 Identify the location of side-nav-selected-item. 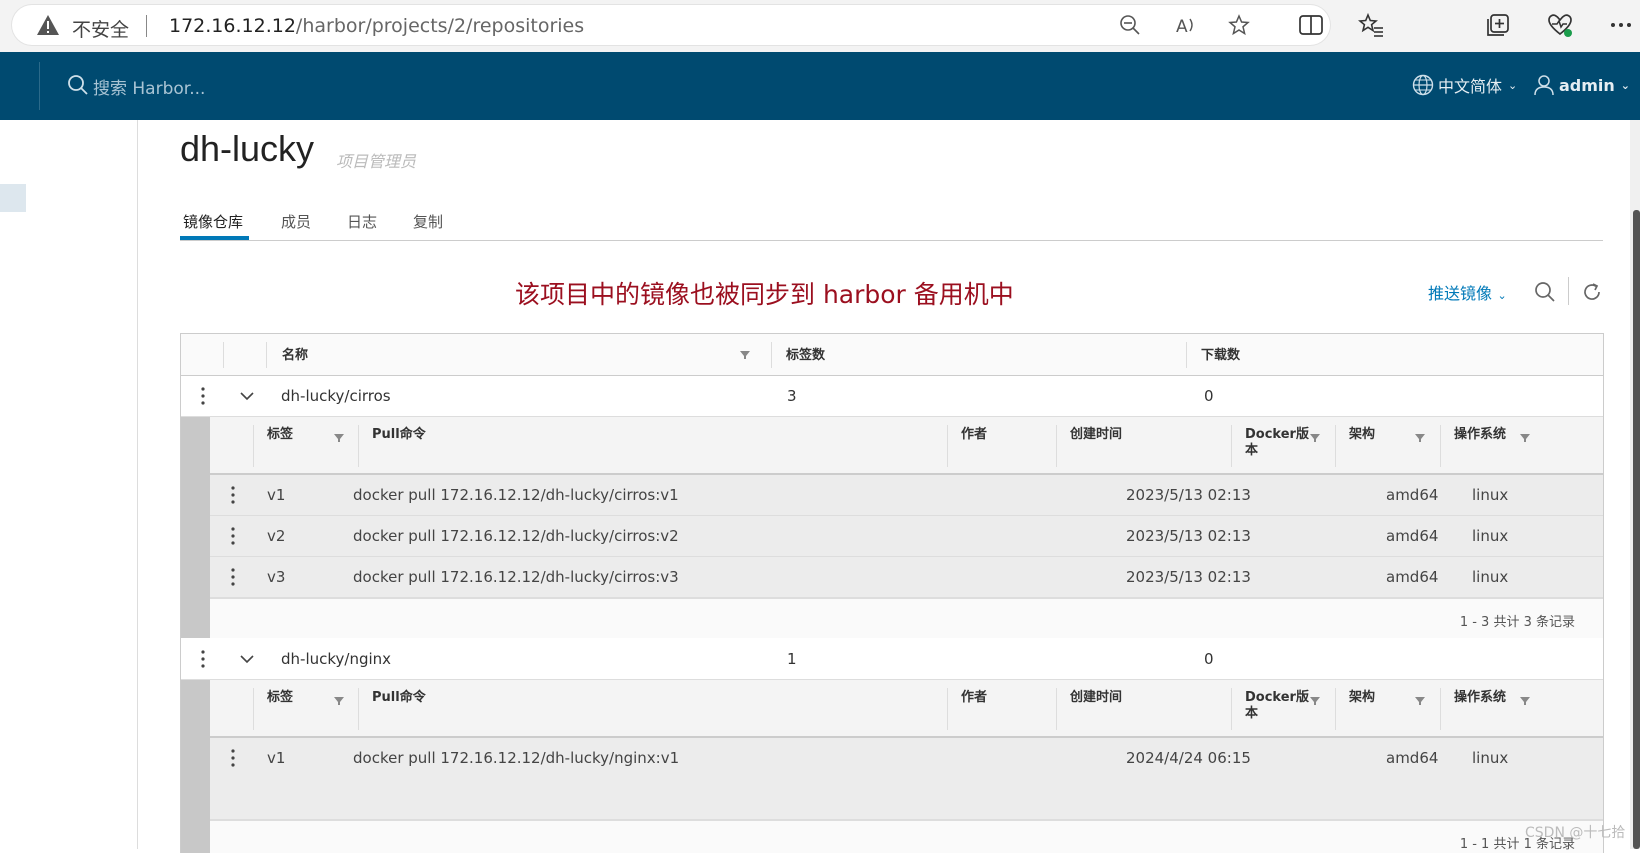
(13, 198).